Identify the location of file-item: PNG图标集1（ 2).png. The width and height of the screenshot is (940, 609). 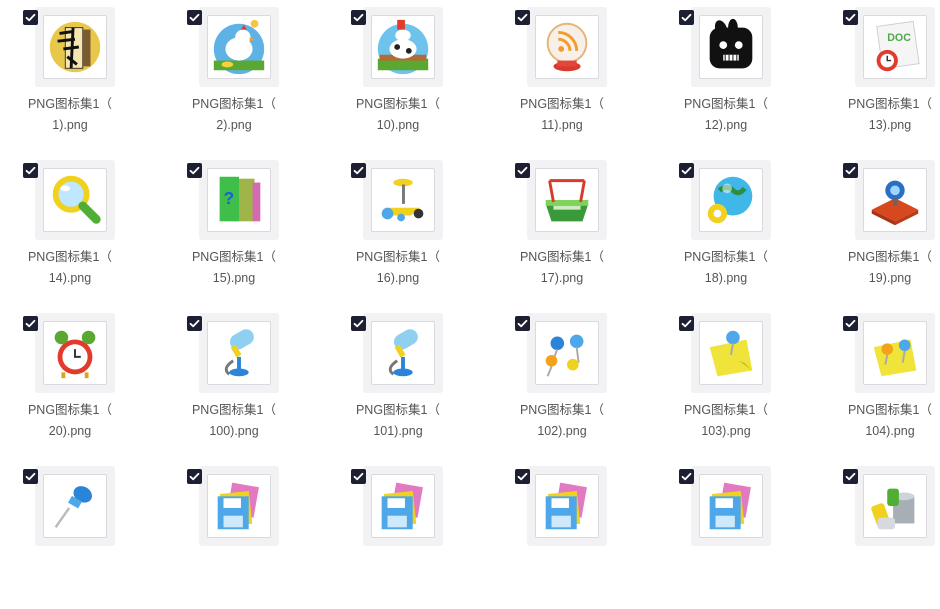
(234, 75).